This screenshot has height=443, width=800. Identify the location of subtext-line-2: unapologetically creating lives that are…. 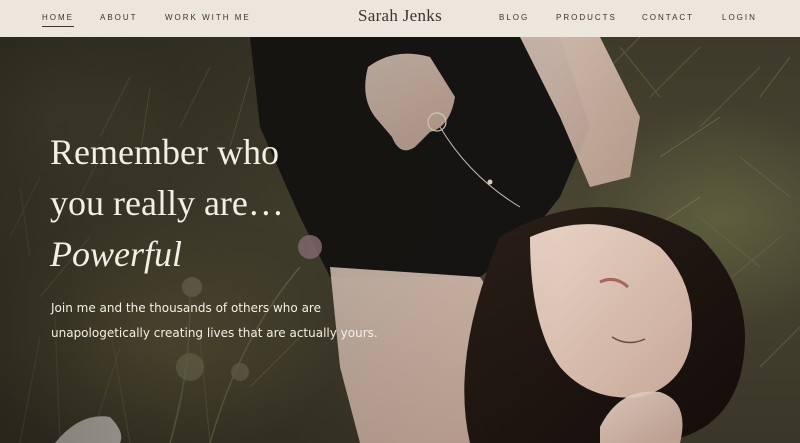
(214, 333).